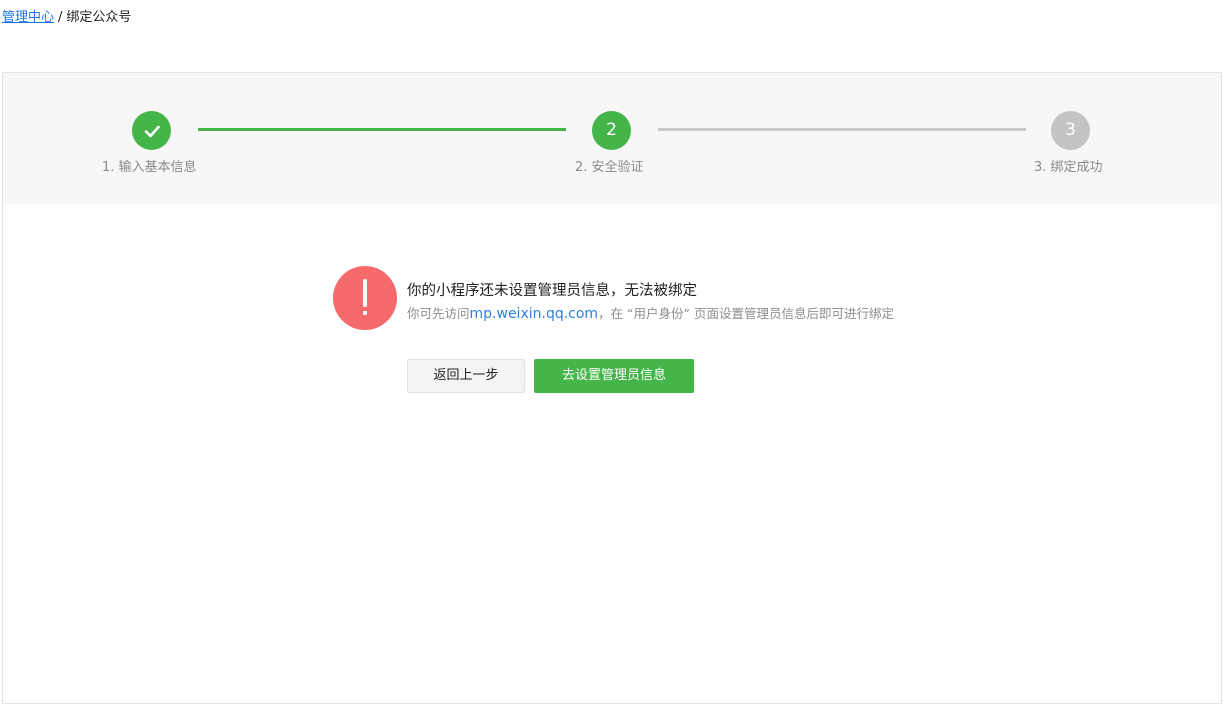 The height and width of the screenshot is (708, 1225). Describe the element at coordinates (99, 17) in the screenshot. I see `breadcrumb-current: 绑定公众号` at that location.